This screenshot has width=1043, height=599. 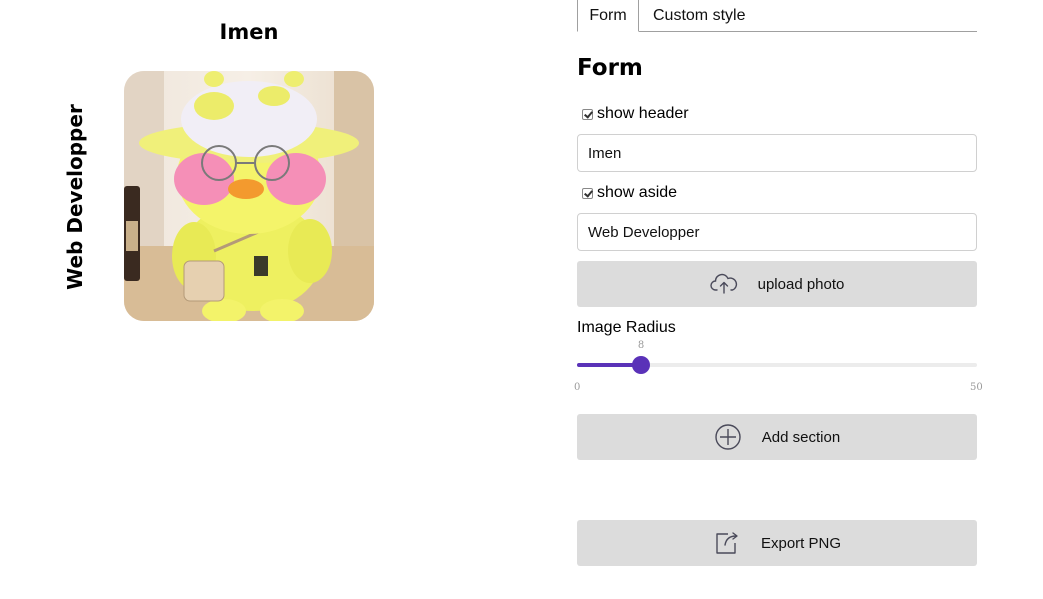 What do you see at coordinates (249, 32) in the screenshot?
I see `preview-header: Imen` at bounding box center [249, 32].